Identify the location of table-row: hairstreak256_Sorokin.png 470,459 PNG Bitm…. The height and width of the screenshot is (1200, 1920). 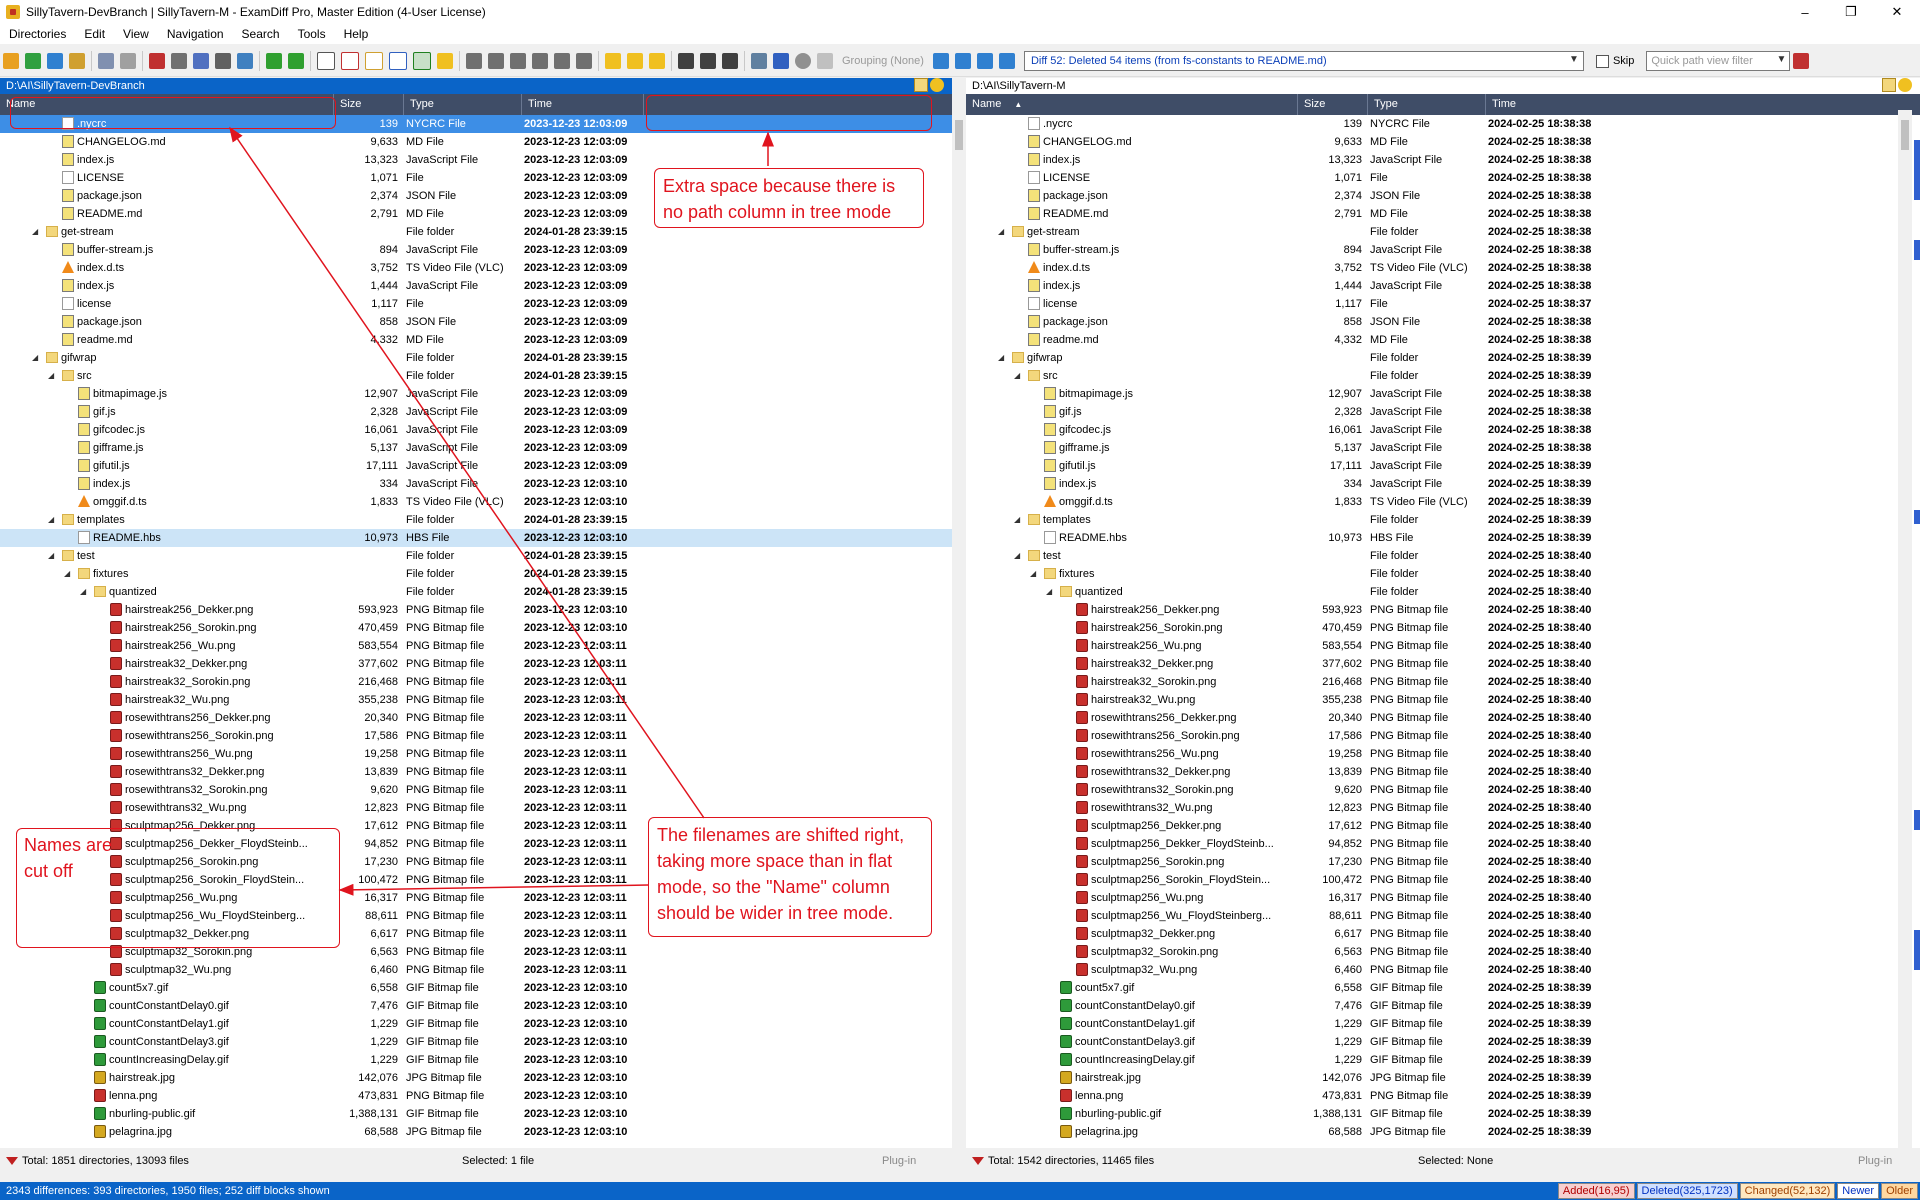
(1443, 628).